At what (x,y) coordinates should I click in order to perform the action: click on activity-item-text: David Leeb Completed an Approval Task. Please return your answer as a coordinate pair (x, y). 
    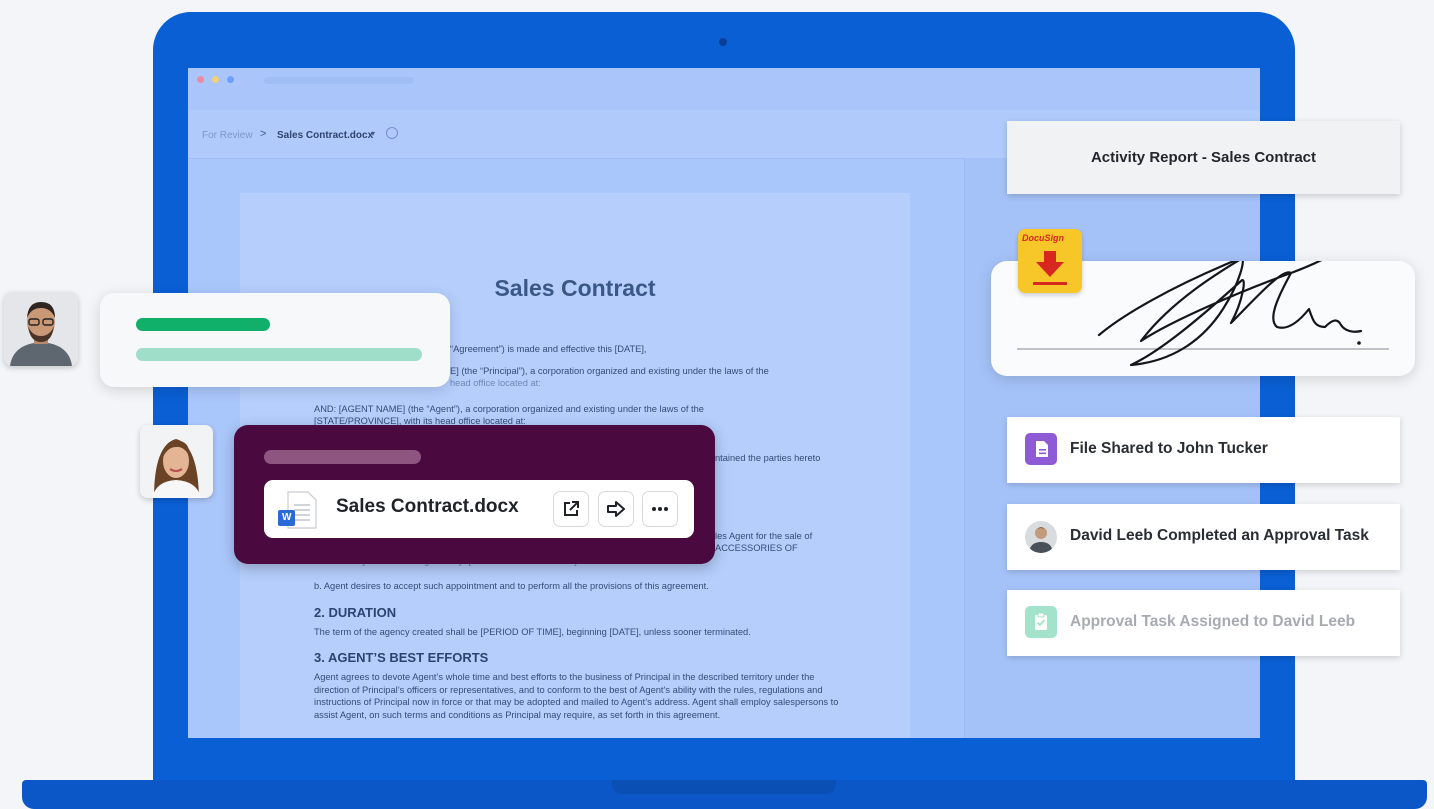
    Looking at the image, I should click on (1219, 535).